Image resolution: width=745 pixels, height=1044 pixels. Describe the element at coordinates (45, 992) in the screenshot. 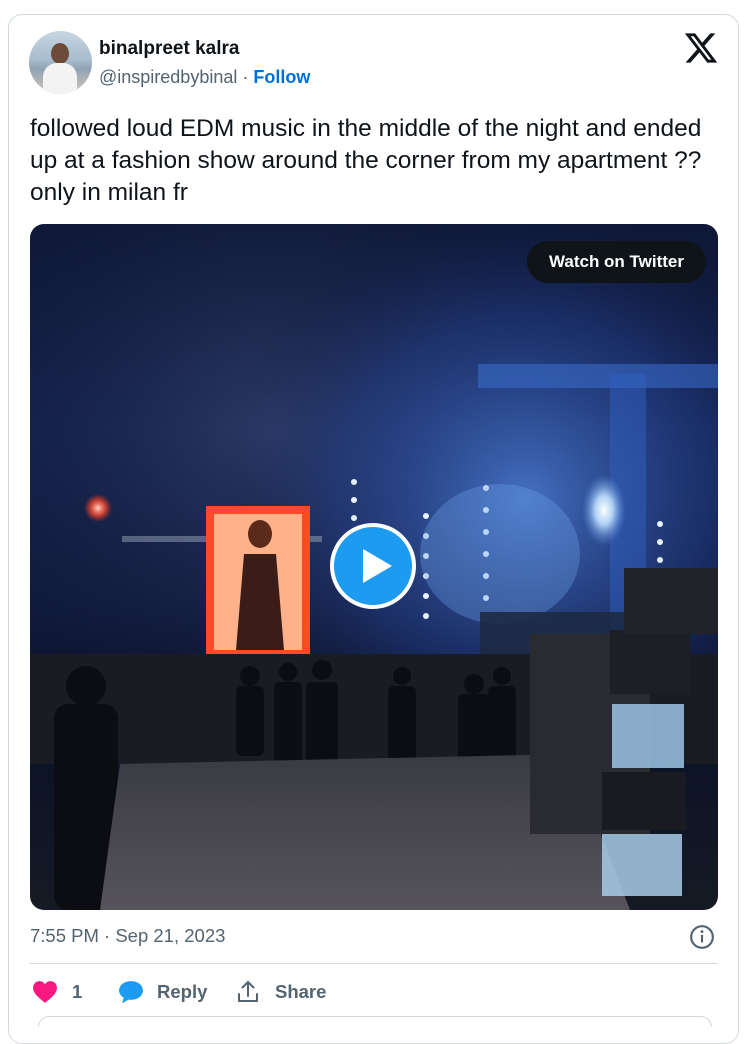

I see `heart-icon` at that location.